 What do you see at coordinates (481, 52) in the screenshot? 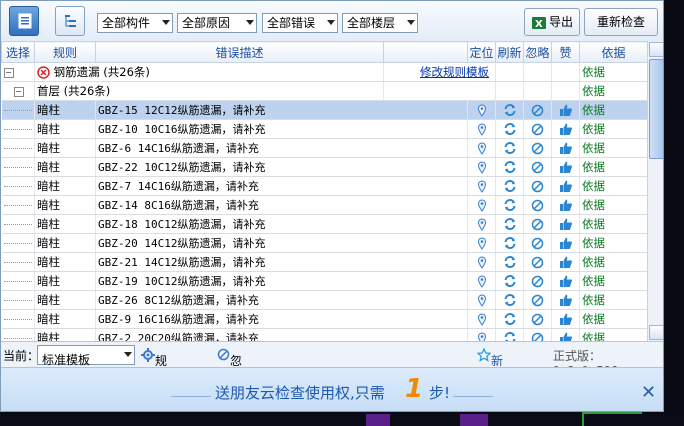
I see `col-locate: 定位` at bounding box center [481, 52].